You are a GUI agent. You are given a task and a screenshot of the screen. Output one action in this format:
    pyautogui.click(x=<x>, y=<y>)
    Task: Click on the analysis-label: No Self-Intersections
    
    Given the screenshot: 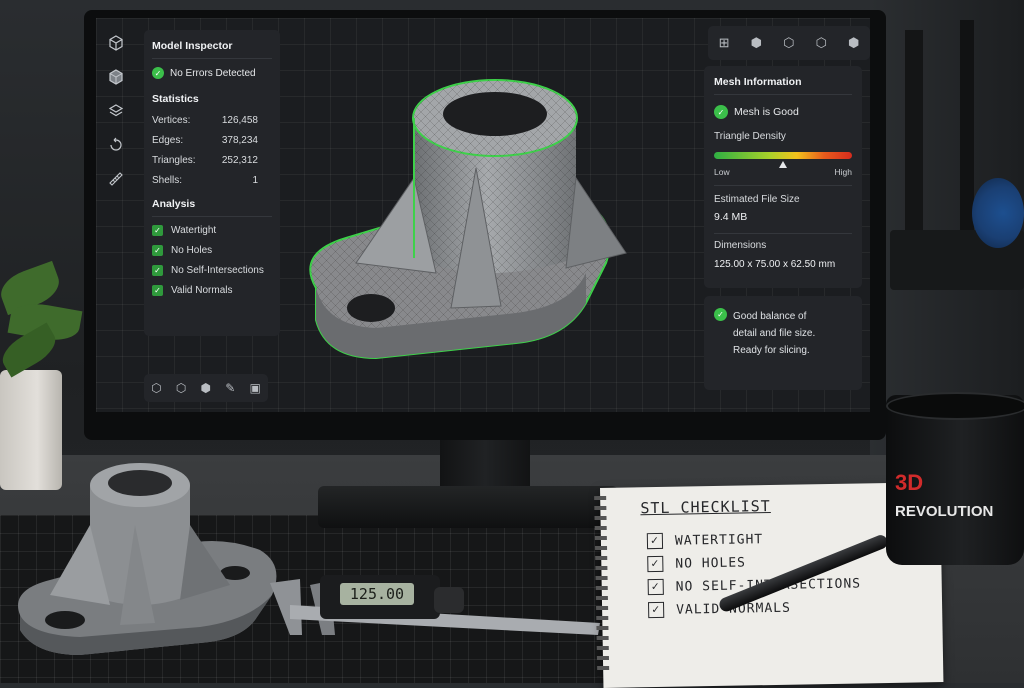 What is the action you would take?
    pyautogui.click(x=217, y=270)
    